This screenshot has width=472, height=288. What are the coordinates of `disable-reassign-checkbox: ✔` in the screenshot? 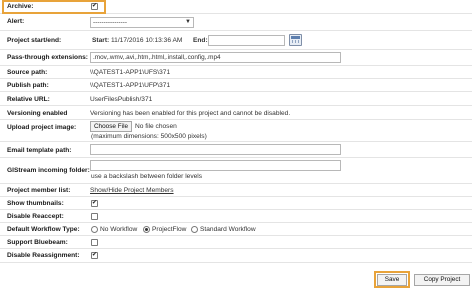 It's located at (94, 255).